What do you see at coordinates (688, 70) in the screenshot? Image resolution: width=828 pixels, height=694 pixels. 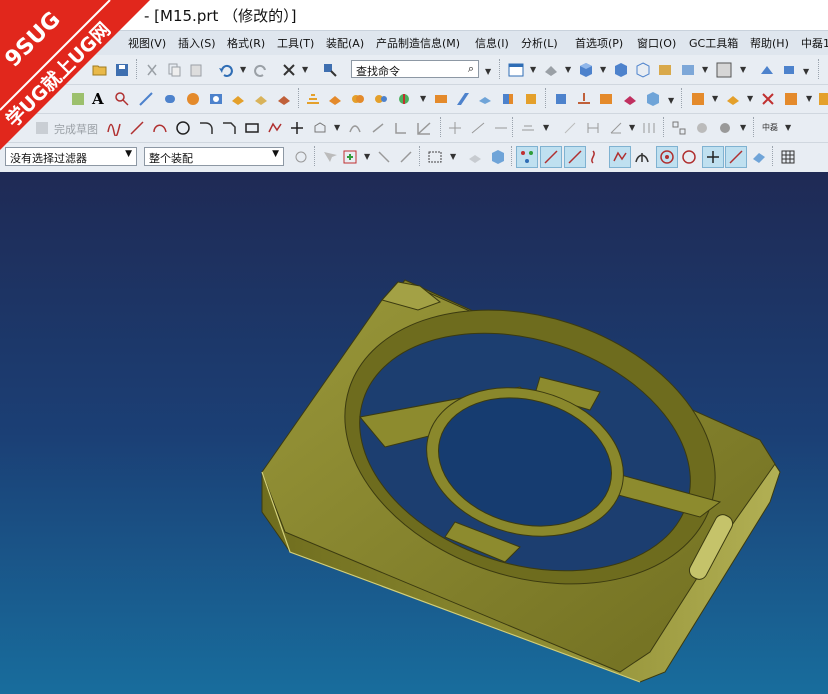 I see `texture-icon` at bounding box center [688, 70].